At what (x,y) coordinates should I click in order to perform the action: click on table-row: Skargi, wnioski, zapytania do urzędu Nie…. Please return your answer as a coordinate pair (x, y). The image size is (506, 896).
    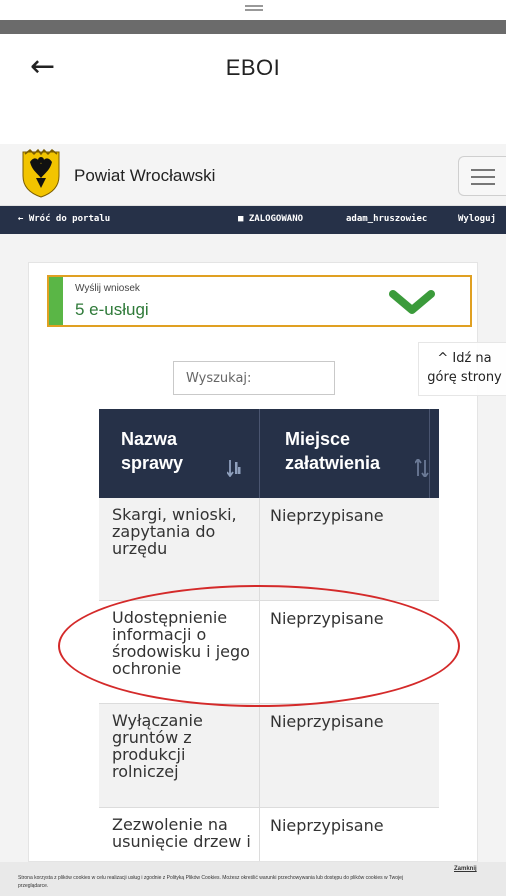
    Looking at the image, I should click on (269, 549).